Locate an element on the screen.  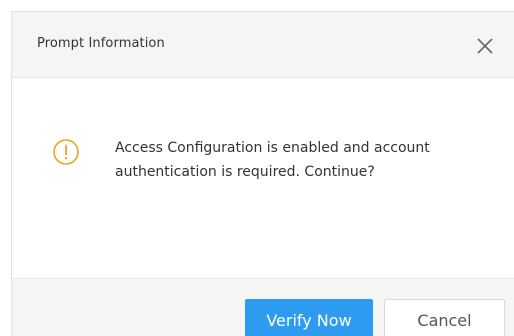
close-icon is located at coordinates (485, 46).